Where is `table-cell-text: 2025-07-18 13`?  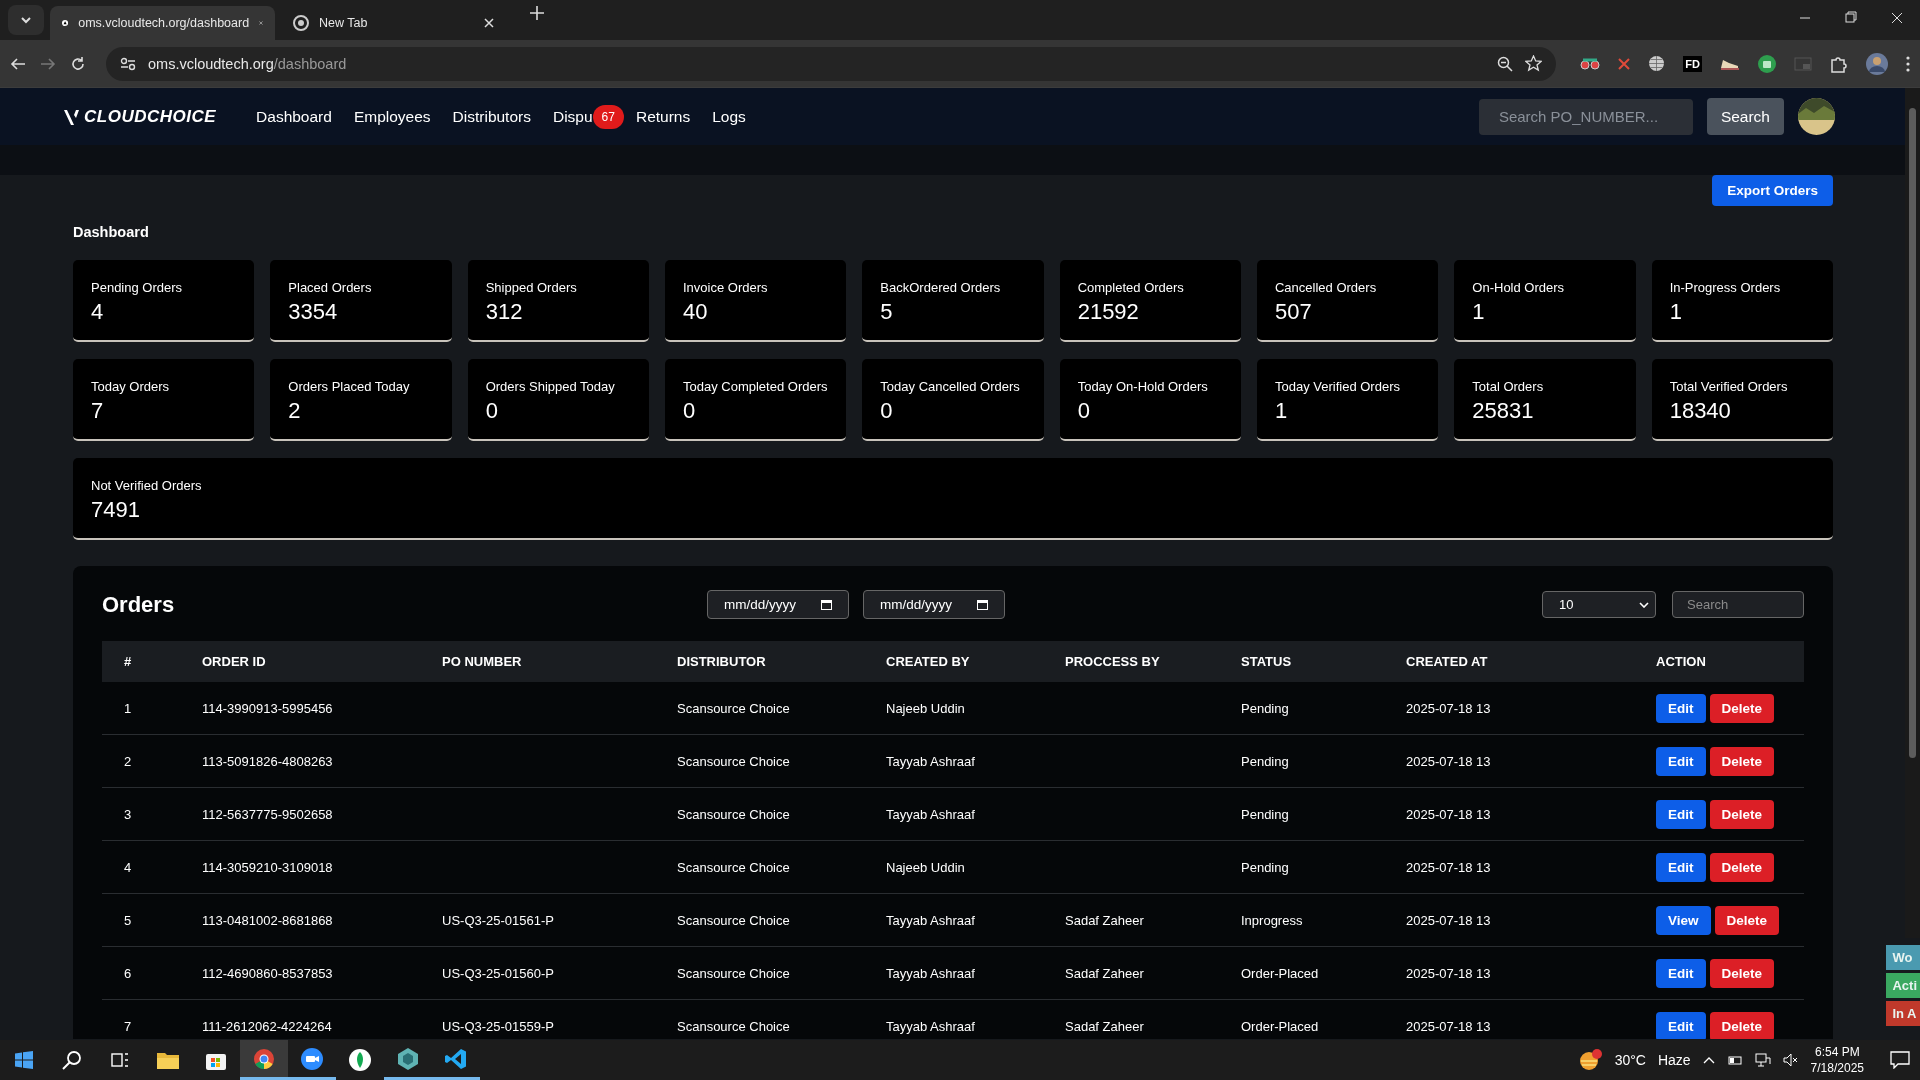 table-cell-text: 2025-07-18 13 is located at coordinates (1449, 920).